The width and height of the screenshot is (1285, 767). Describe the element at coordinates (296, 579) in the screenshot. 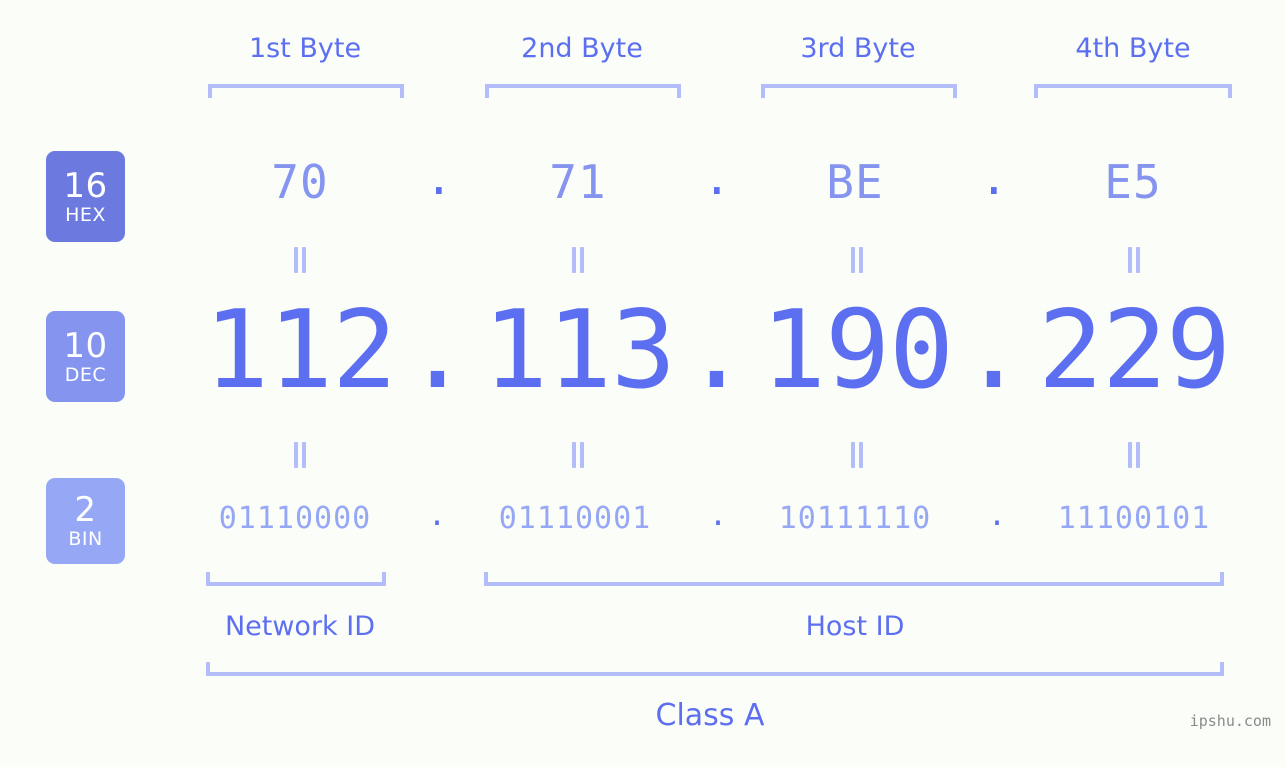

I see `network-id-bracket` at that location.